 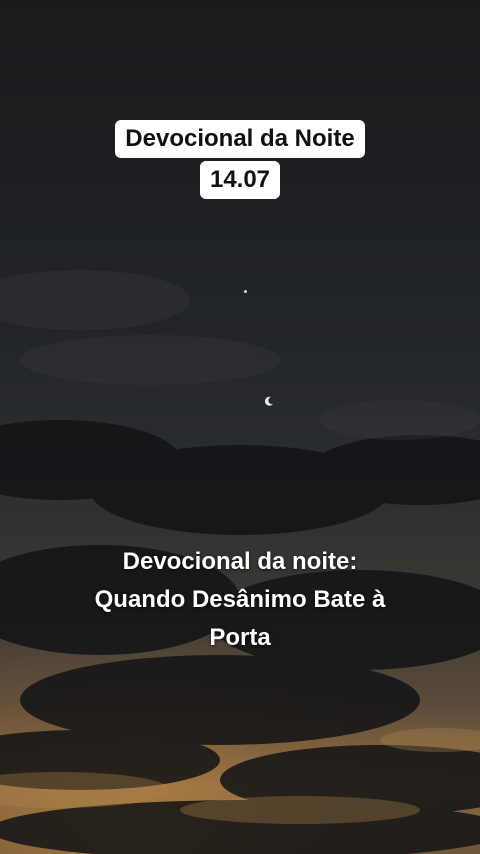 I want to click on title-line-2-wrapper: 14.07, so click(x=240, y=180).